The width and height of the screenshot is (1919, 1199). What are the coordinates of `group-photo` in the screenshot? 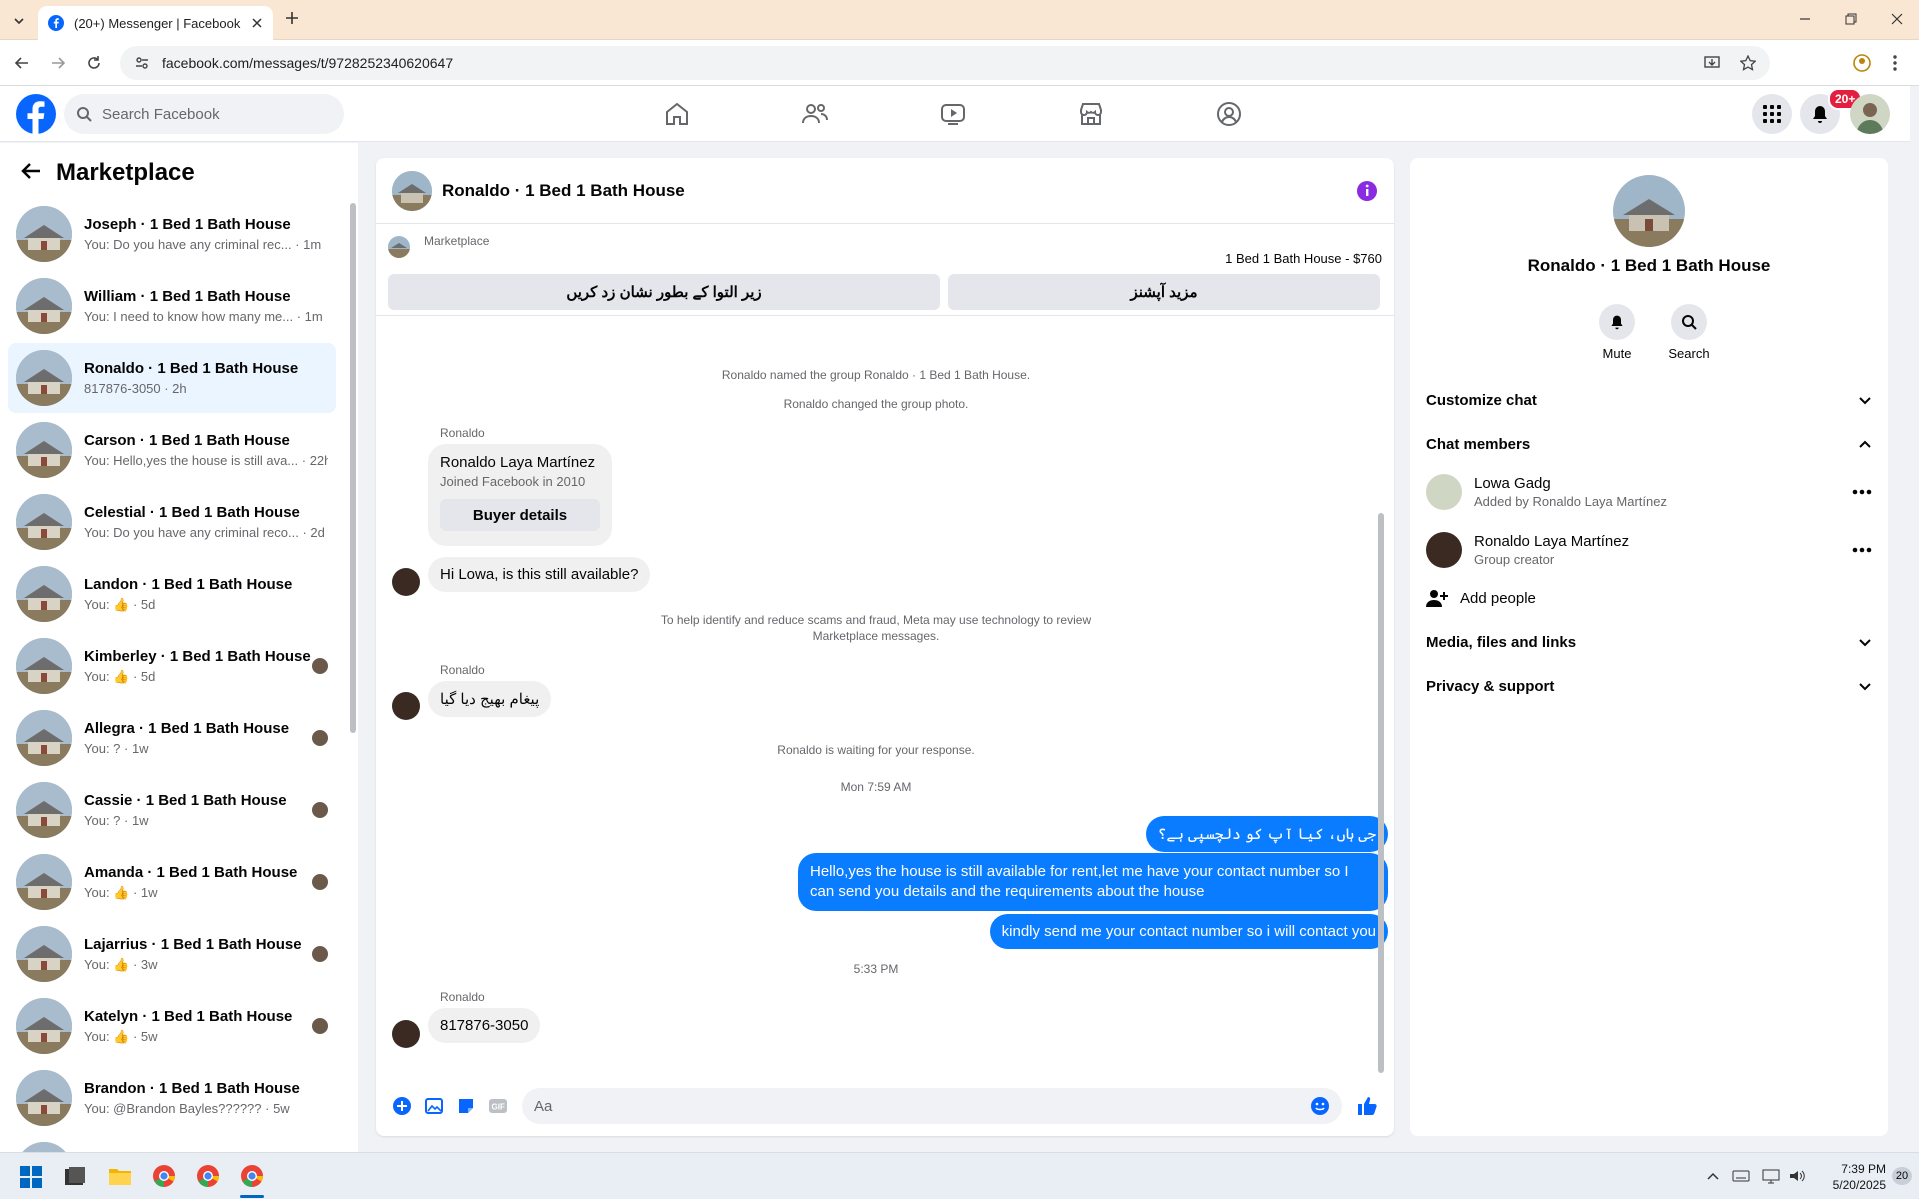 It's located at (1649, 211).